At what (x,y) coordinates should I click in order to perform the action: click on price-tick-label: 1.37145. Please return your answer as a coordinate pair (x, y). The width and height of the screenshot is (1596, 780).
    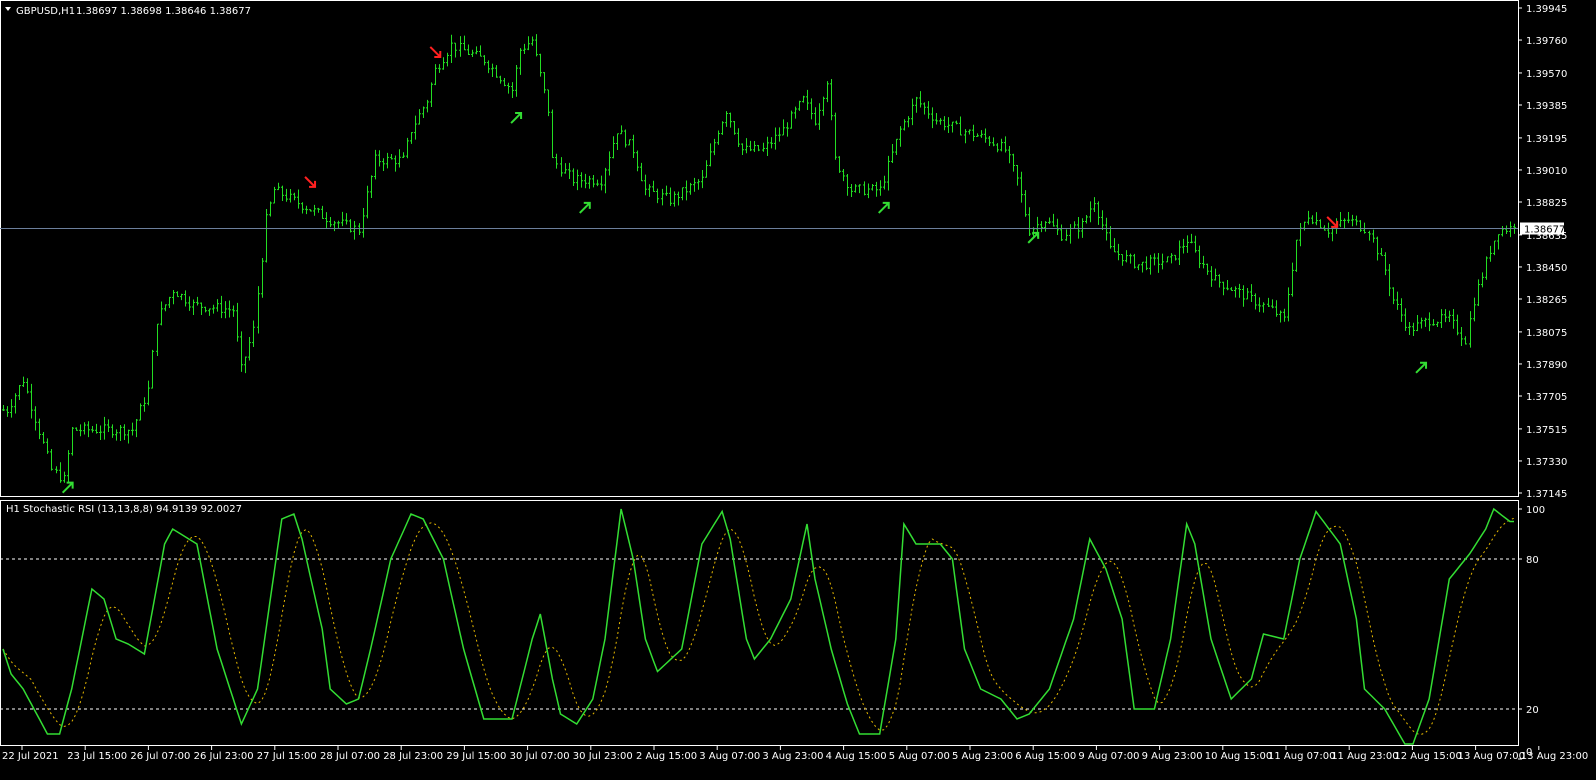
    Looking at the image, I should click on (1546, 494).